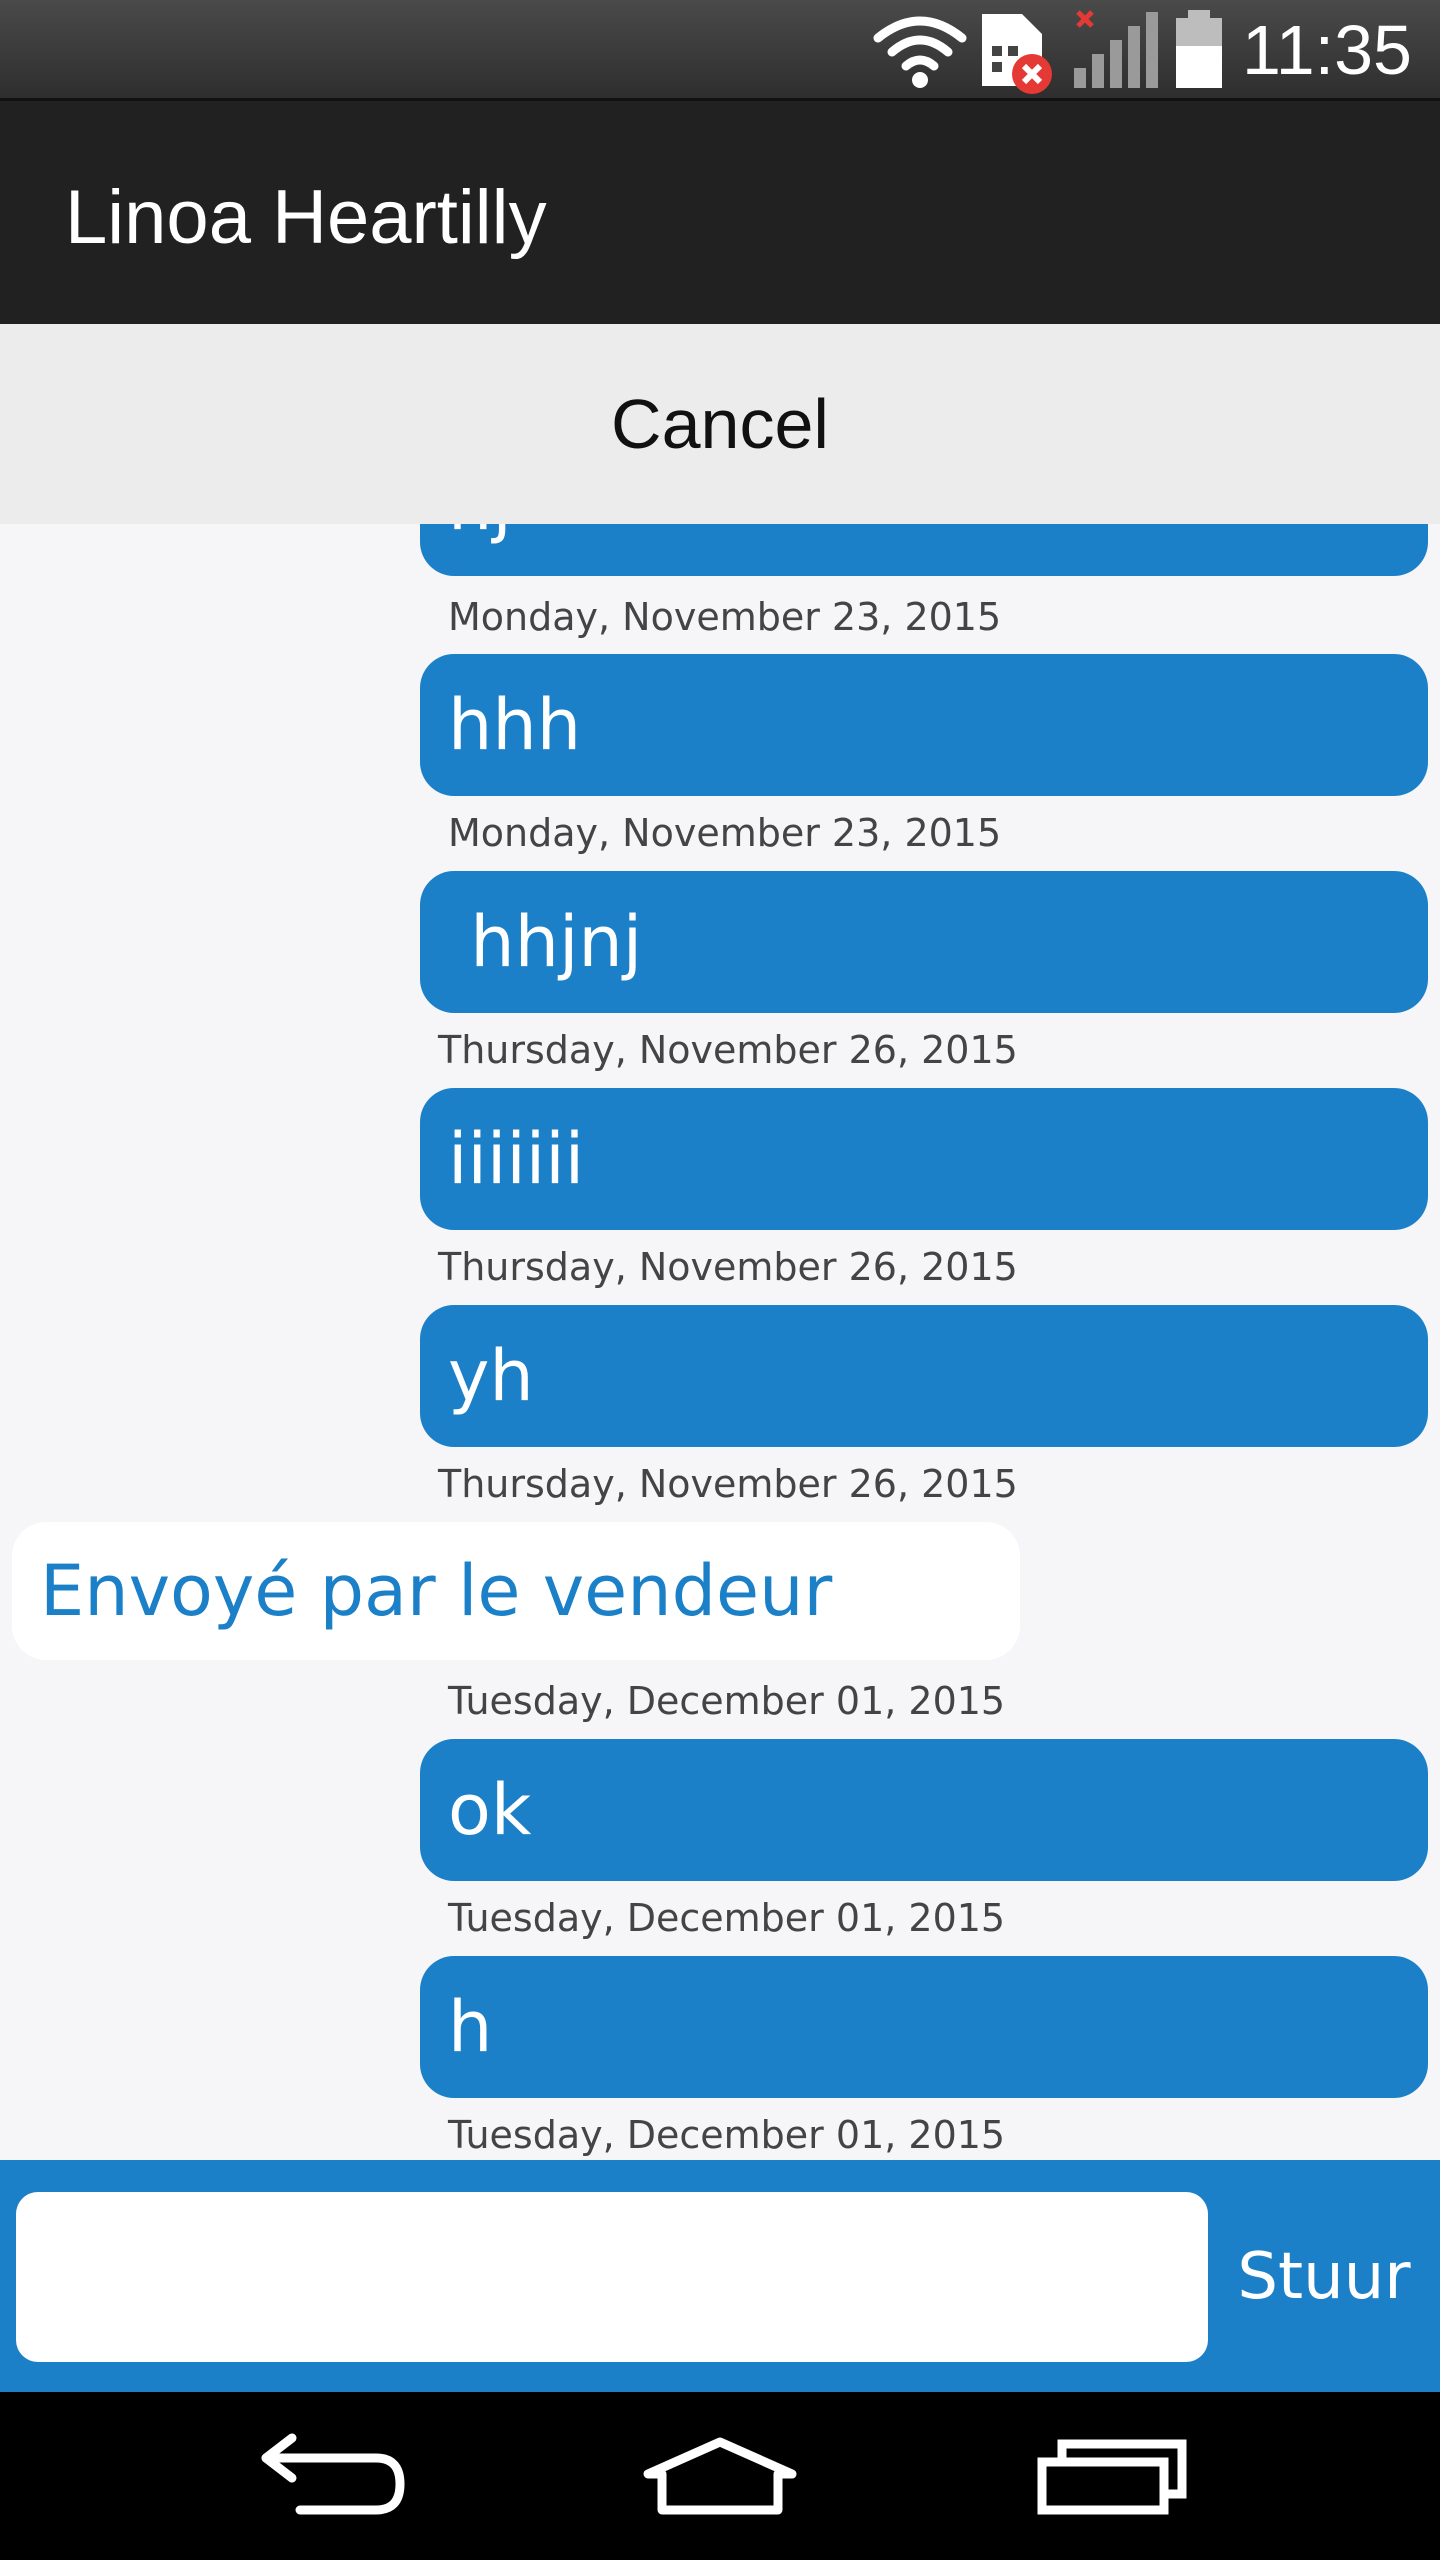  What do you see at coordinates (1110, 2476) in the screenshot?
I see `recent-apps-icon` at bounding box center [1110, 2476].